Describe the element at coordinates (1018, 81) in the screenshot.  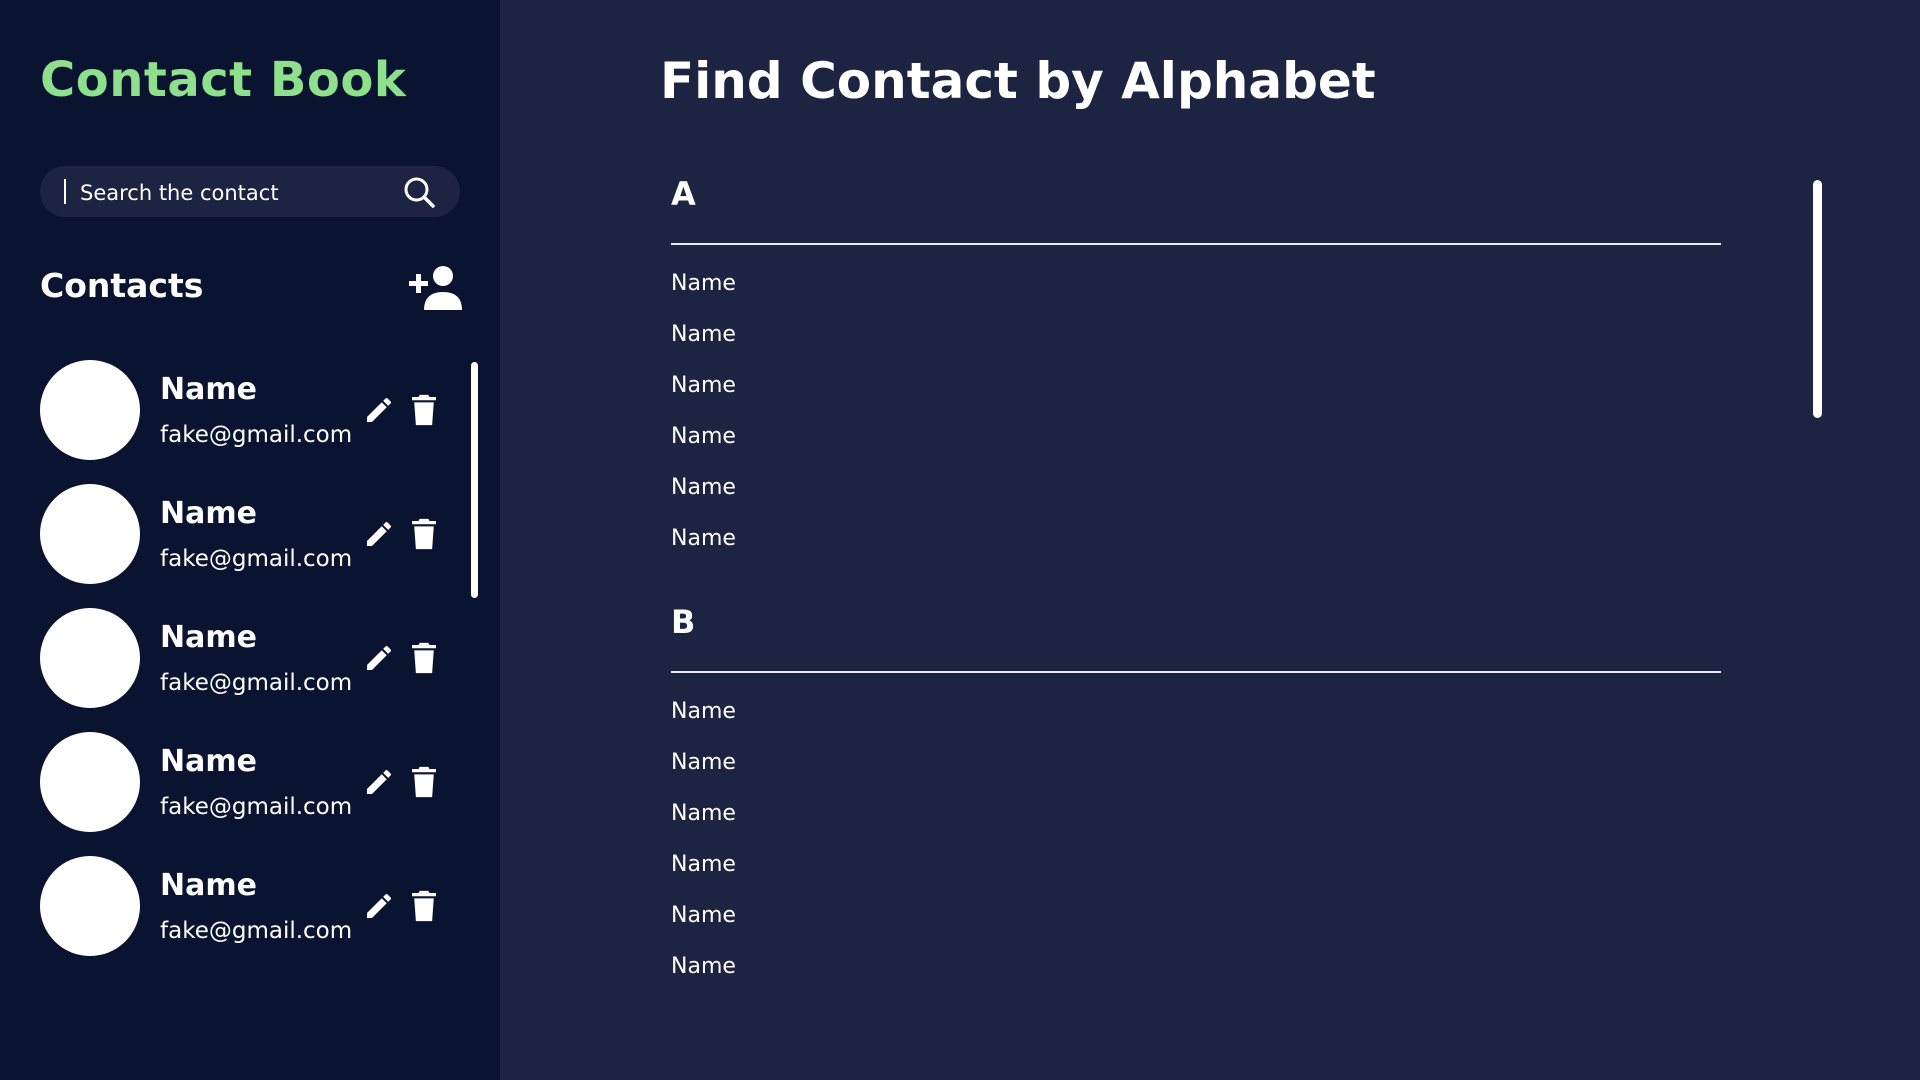
I see `main-title: Find Contact by Alphabet` at that location.